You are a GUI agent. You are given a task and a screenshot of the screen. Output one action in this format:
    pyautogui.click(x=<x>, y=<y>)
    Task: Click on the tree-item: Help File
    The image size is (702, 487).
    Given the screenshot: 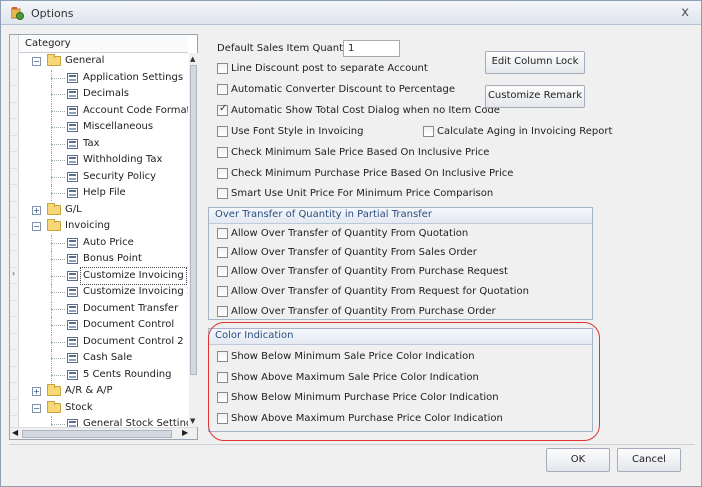 What is the action you would take?
    pyautogui.click(x=104, y=193)
    